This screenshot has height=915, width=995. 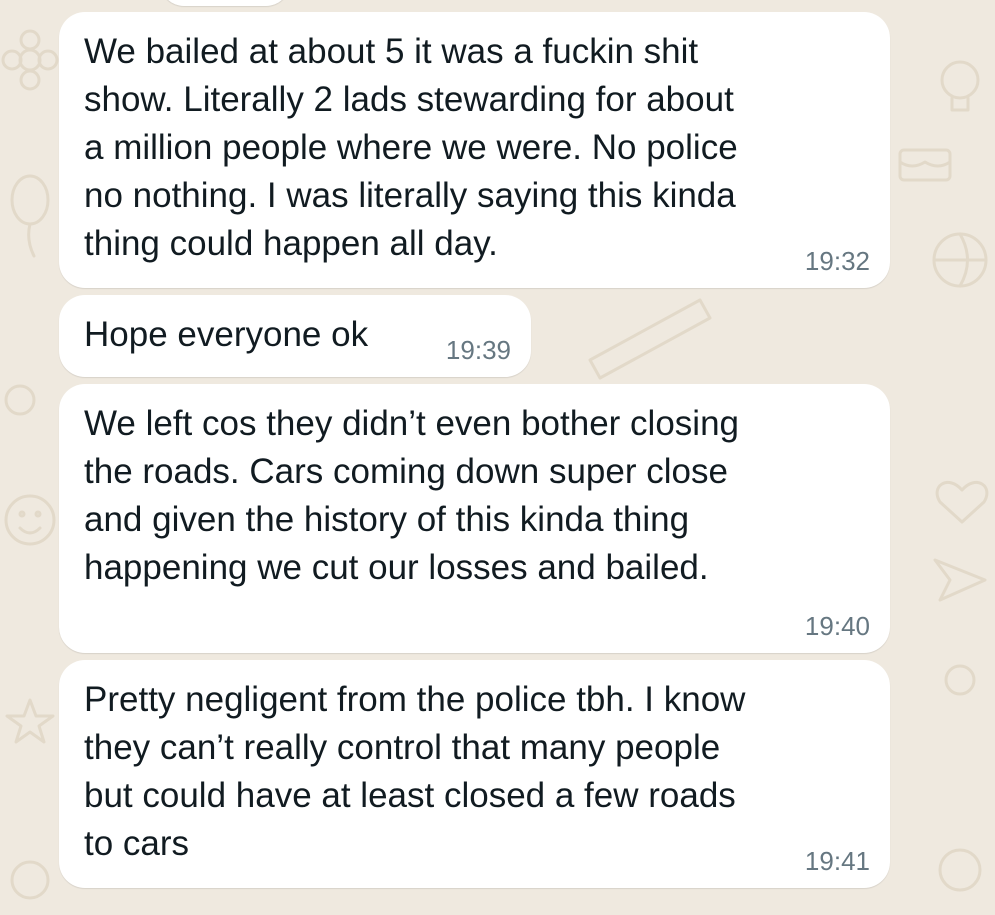 What do you see at coordinates (226, 334) in the screenshot?
I see `message-text: Hope everyone ok` at bounding box center [226, 334].